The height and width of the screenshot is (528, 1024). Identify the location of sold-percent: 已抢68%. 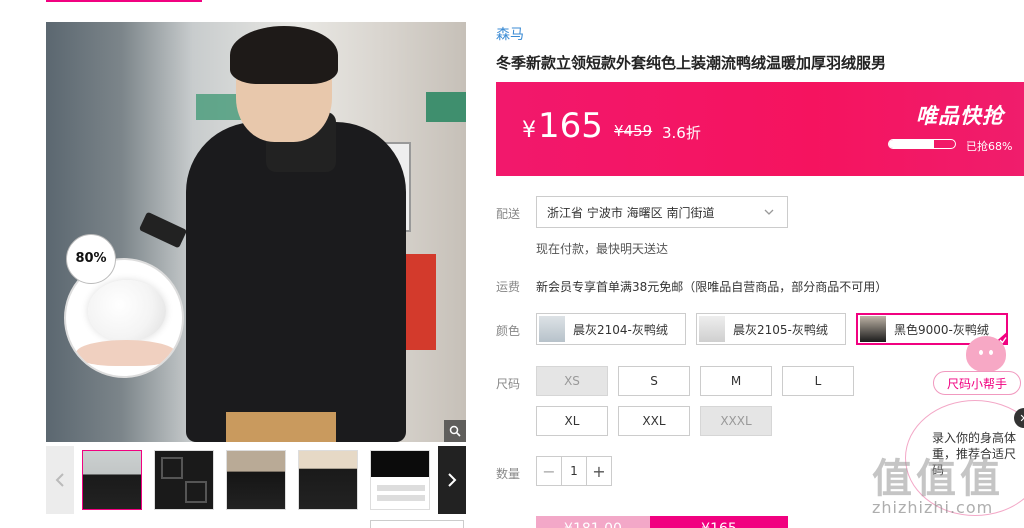
(989, 146).